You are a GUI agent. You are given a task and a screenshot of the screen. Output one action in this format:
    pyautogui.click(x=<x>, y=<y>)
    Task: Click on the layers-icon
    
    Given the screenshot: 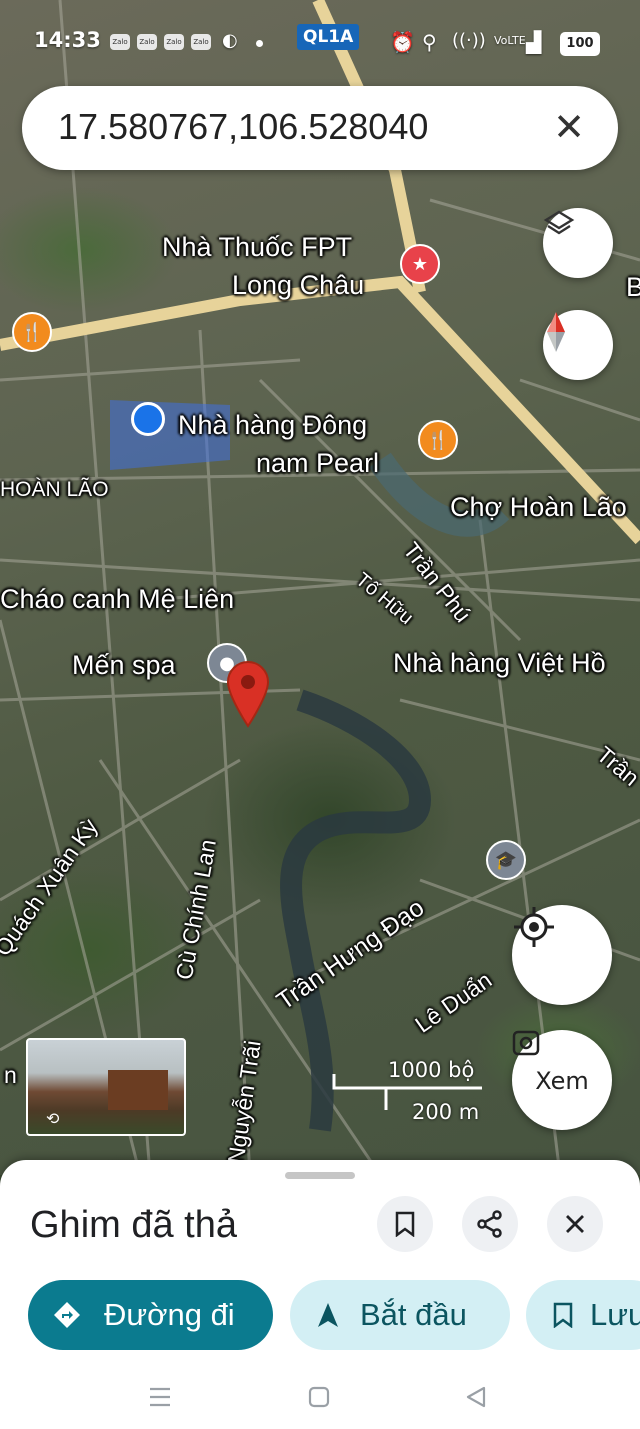 What is the action you would take?
    pyautogui.click(x=559, y=222)
    